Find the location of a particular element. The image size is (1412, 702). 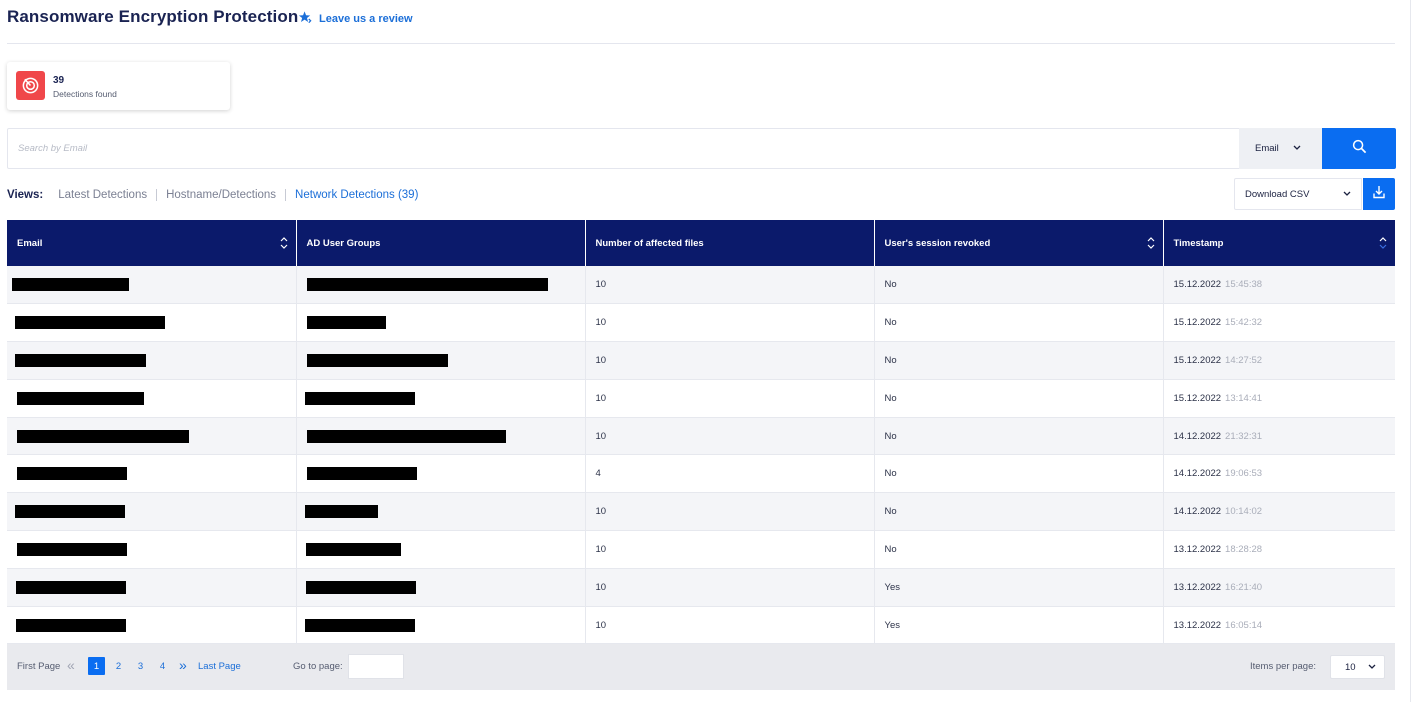

timestamp-date: 14.12.2022 is located at coordinates (1197, 474).